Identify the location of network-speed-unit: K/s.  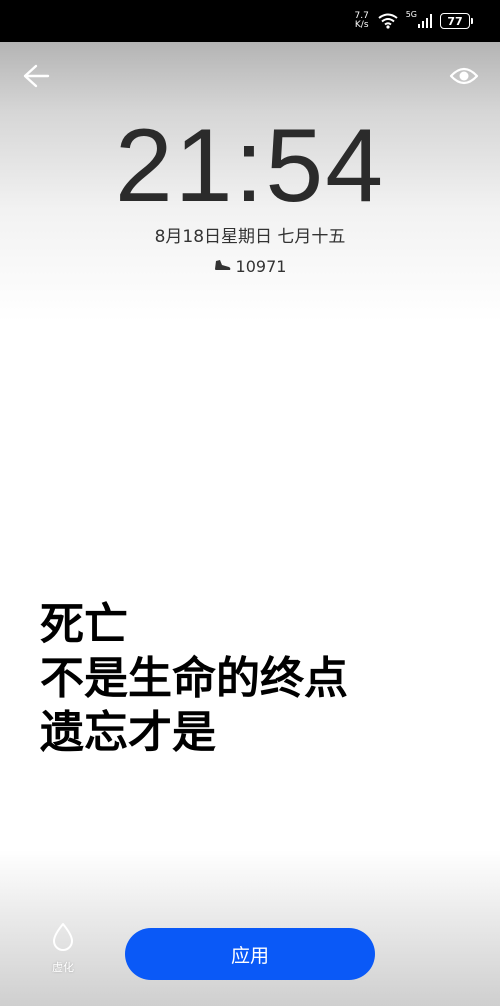
(361, 25).